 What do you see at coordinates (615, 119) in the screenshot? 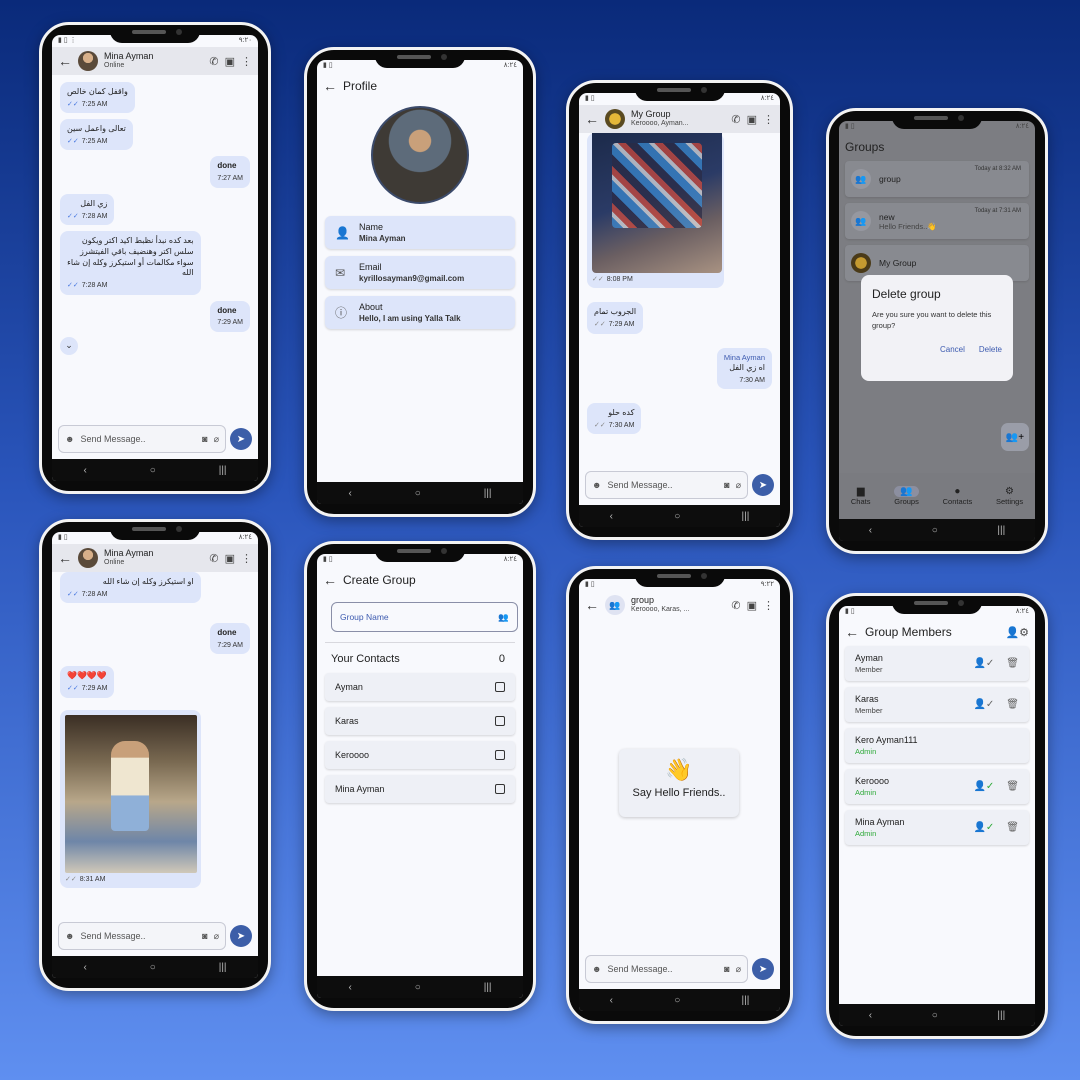
I see `group-avatar` at bounding box center [615, 119].